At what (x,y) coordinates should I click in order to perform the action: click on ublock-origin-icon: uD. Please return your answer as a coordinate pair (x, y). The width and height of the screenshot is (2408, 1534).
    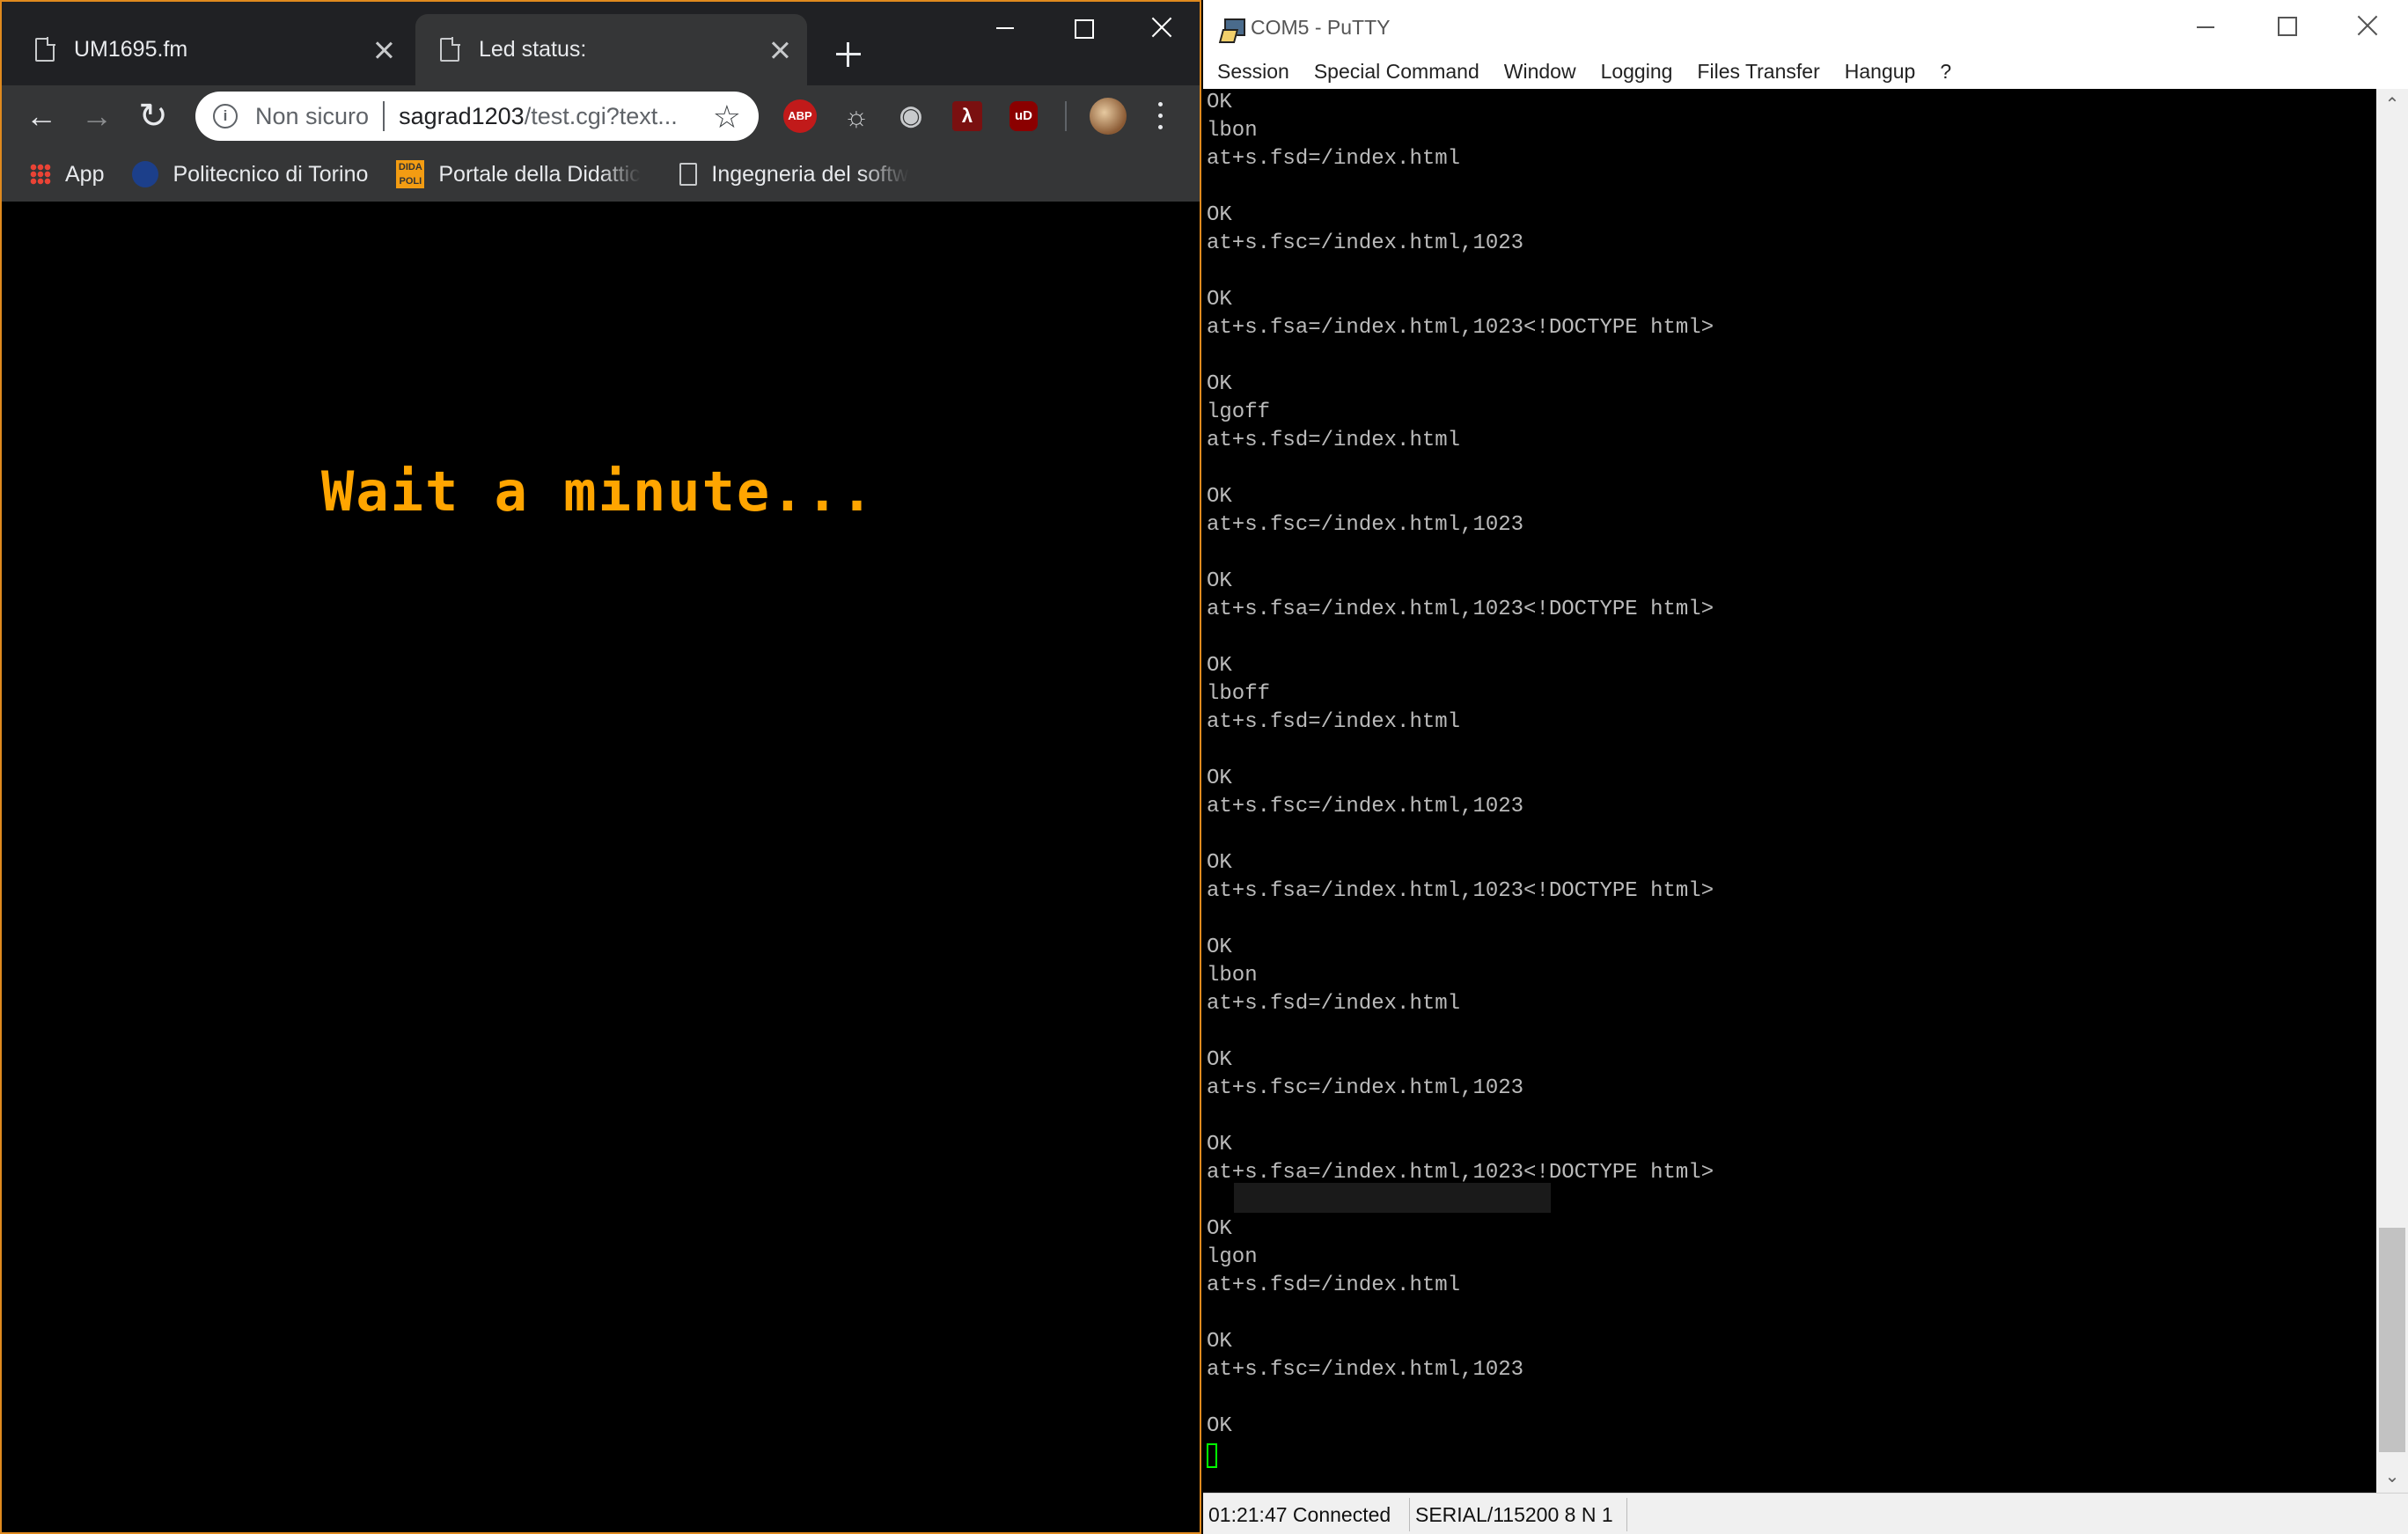
    Looking at the image, I should click on (1023, 116).